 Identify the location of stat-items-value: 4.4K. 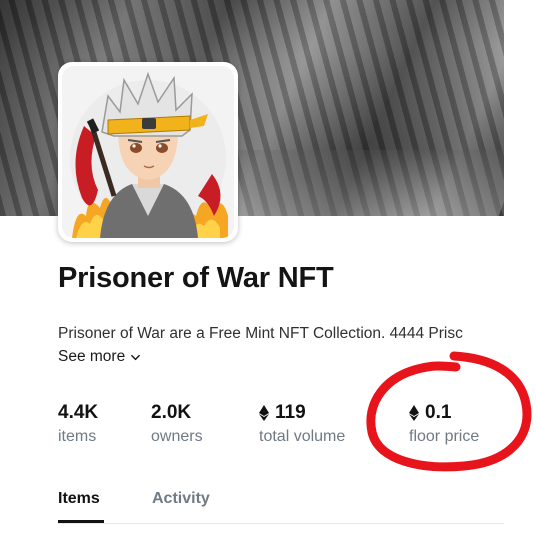
(78, 412).